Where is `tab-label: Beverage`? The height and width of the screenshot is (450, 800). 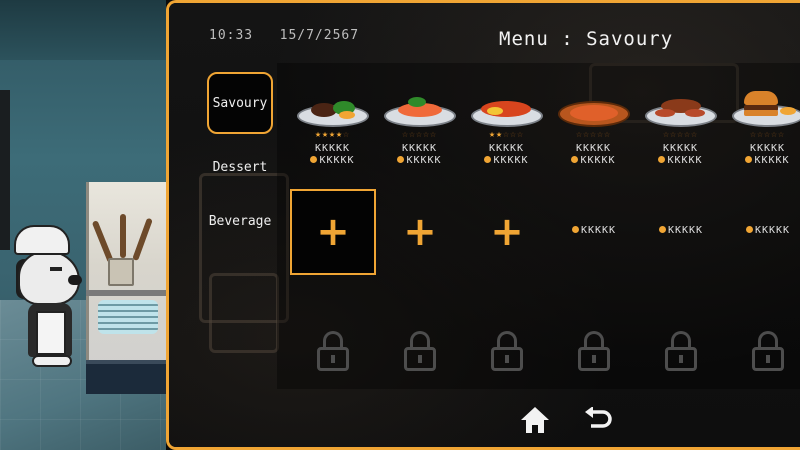 tab-label: Beverage is located at coordinates (240, 221).